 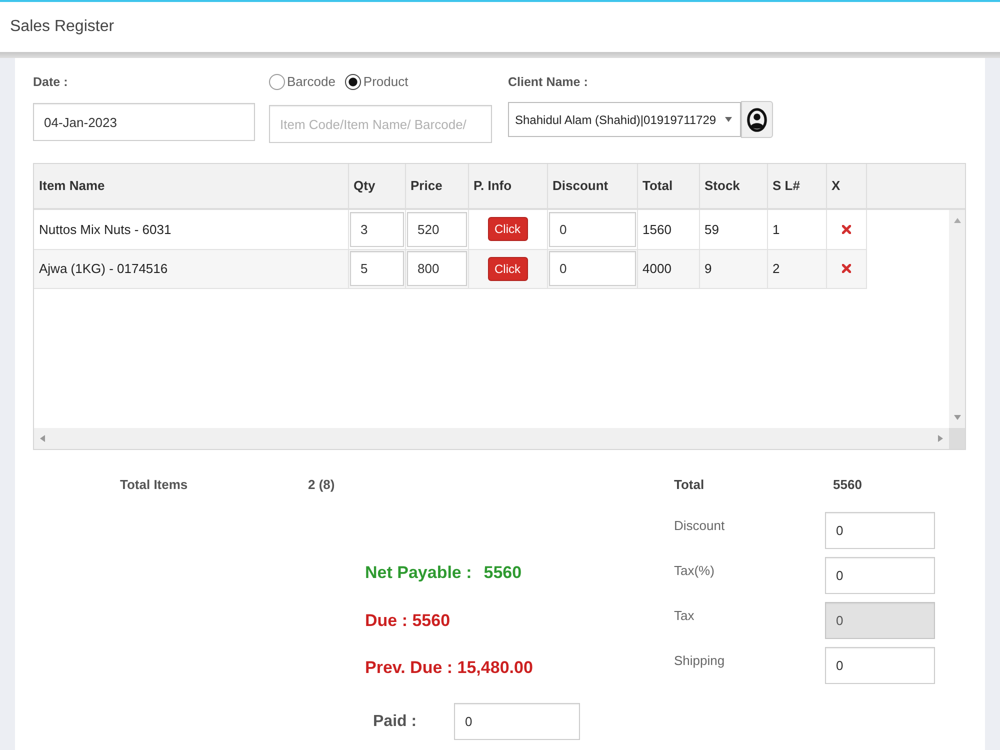 I want to click on scroll-down-icon, so click(x=957, y=417).